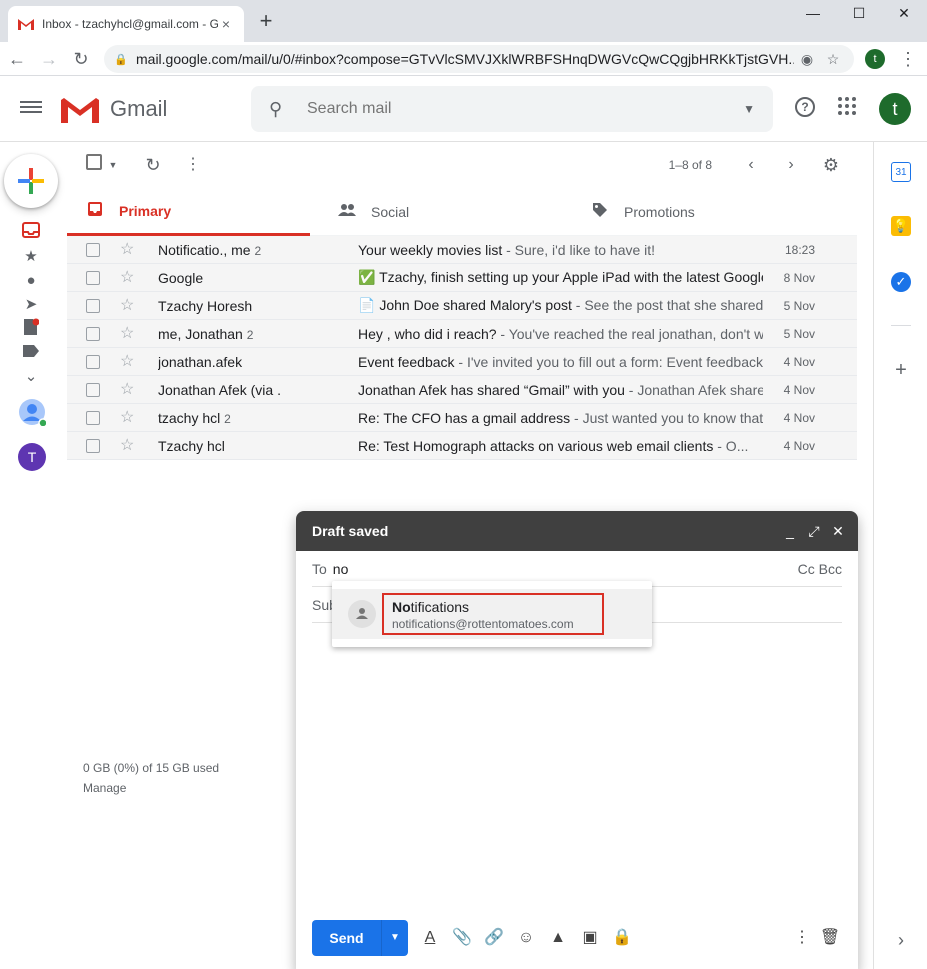  Describe the element at coordinates (395, 938) in the screenshot. I see `schedule-send-icon: ▼` at that location.